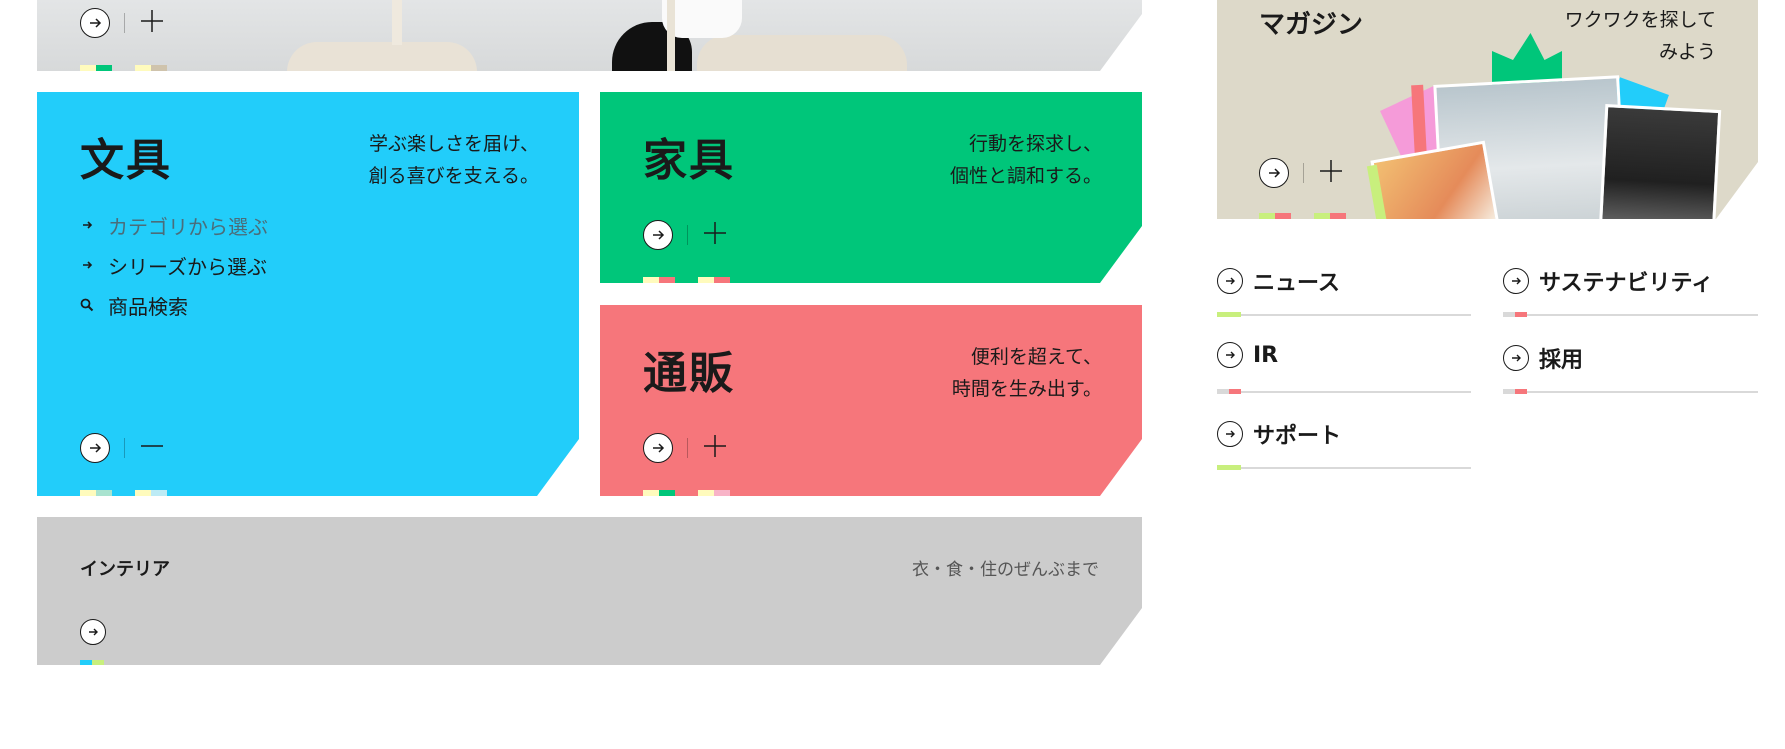  I want to click on hero-open-button, so click(95, 23).